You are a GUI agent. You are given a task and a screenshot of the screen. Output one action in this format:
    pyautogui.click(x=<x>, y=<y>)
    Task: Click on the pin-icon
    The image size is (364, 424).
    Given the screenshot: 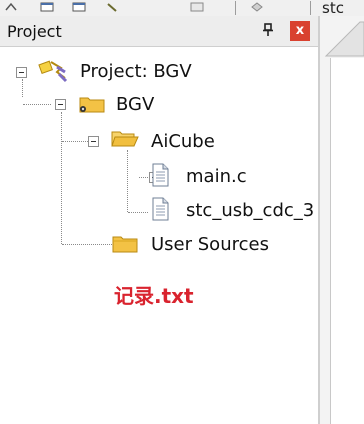 What is the action you would take?
    pyautogui.click(x=268, y=30)
    